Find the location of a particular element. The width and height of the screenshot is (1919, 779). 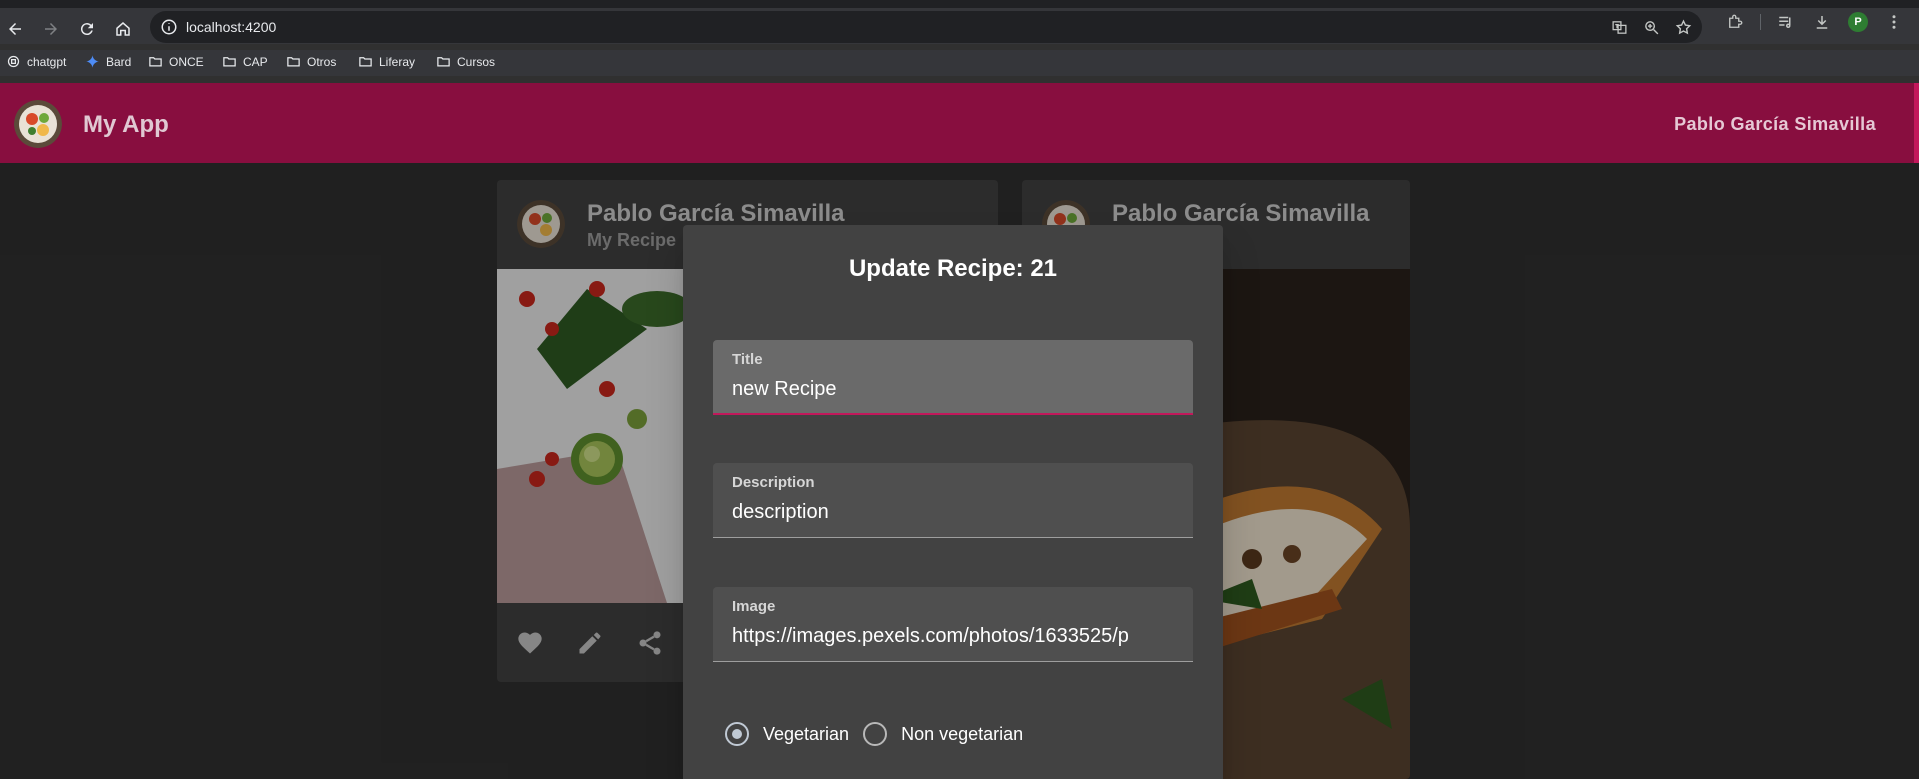

bookmark-folder-otros: Otros is located at coordinates (311, 61).